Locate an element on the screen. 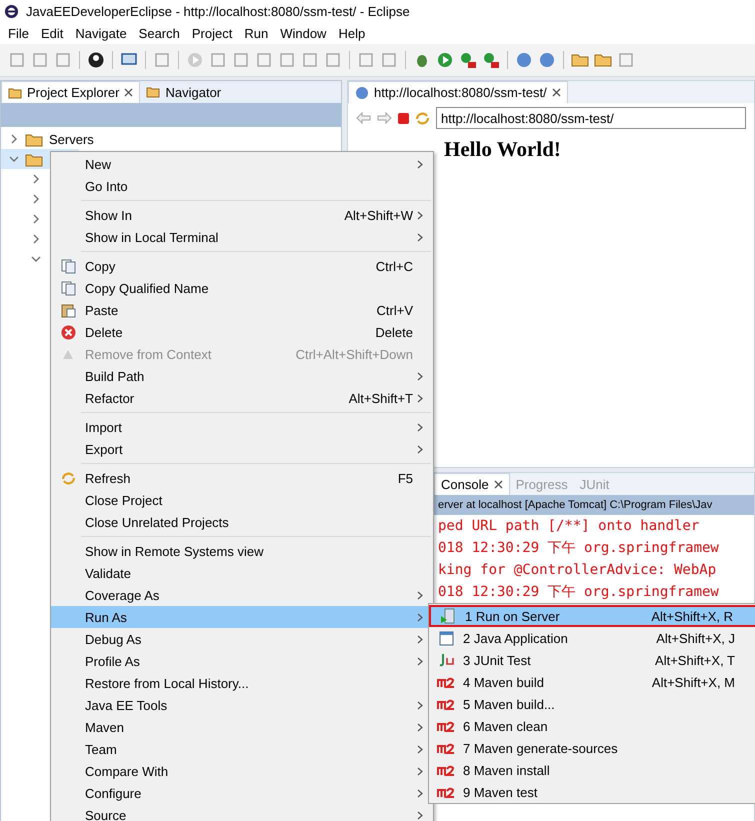 This screenshot has height=821, width=755. menu-item: 7 Maven generate-sources is located at coordinates (592, 748).